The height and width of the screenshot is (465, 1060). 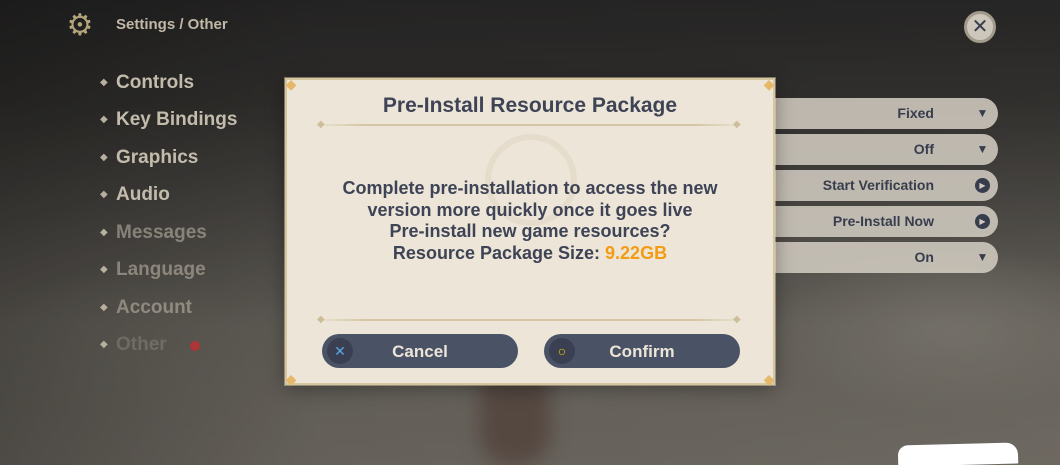 What do you see at coordinates (499, 252) in the screenshot?
I see `size-label: Resource Package Size:` at bounding box center [499, 252].